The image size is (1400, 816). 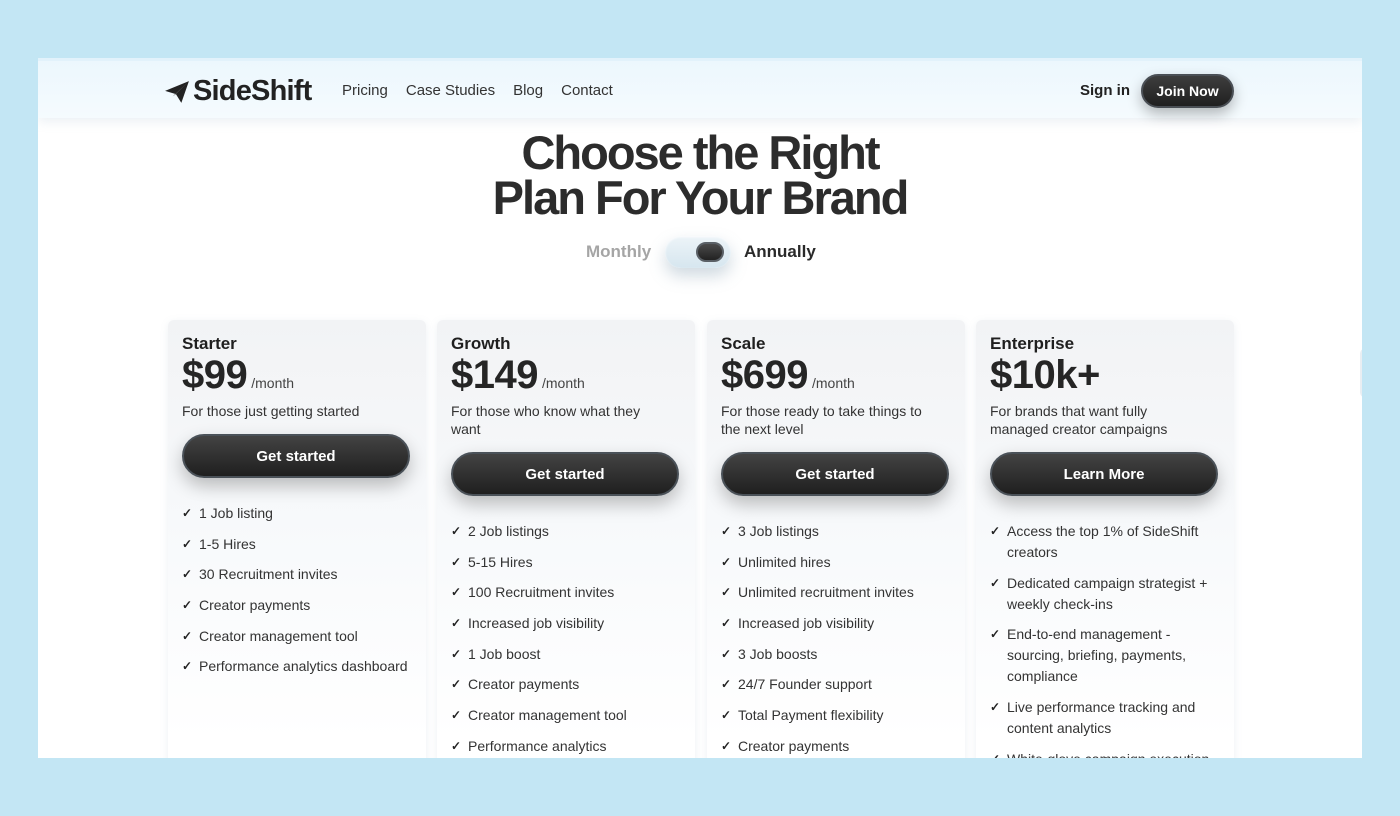 I want to click on page-title-line-2: Plan For Your Brand, so click(x=701, y=197).